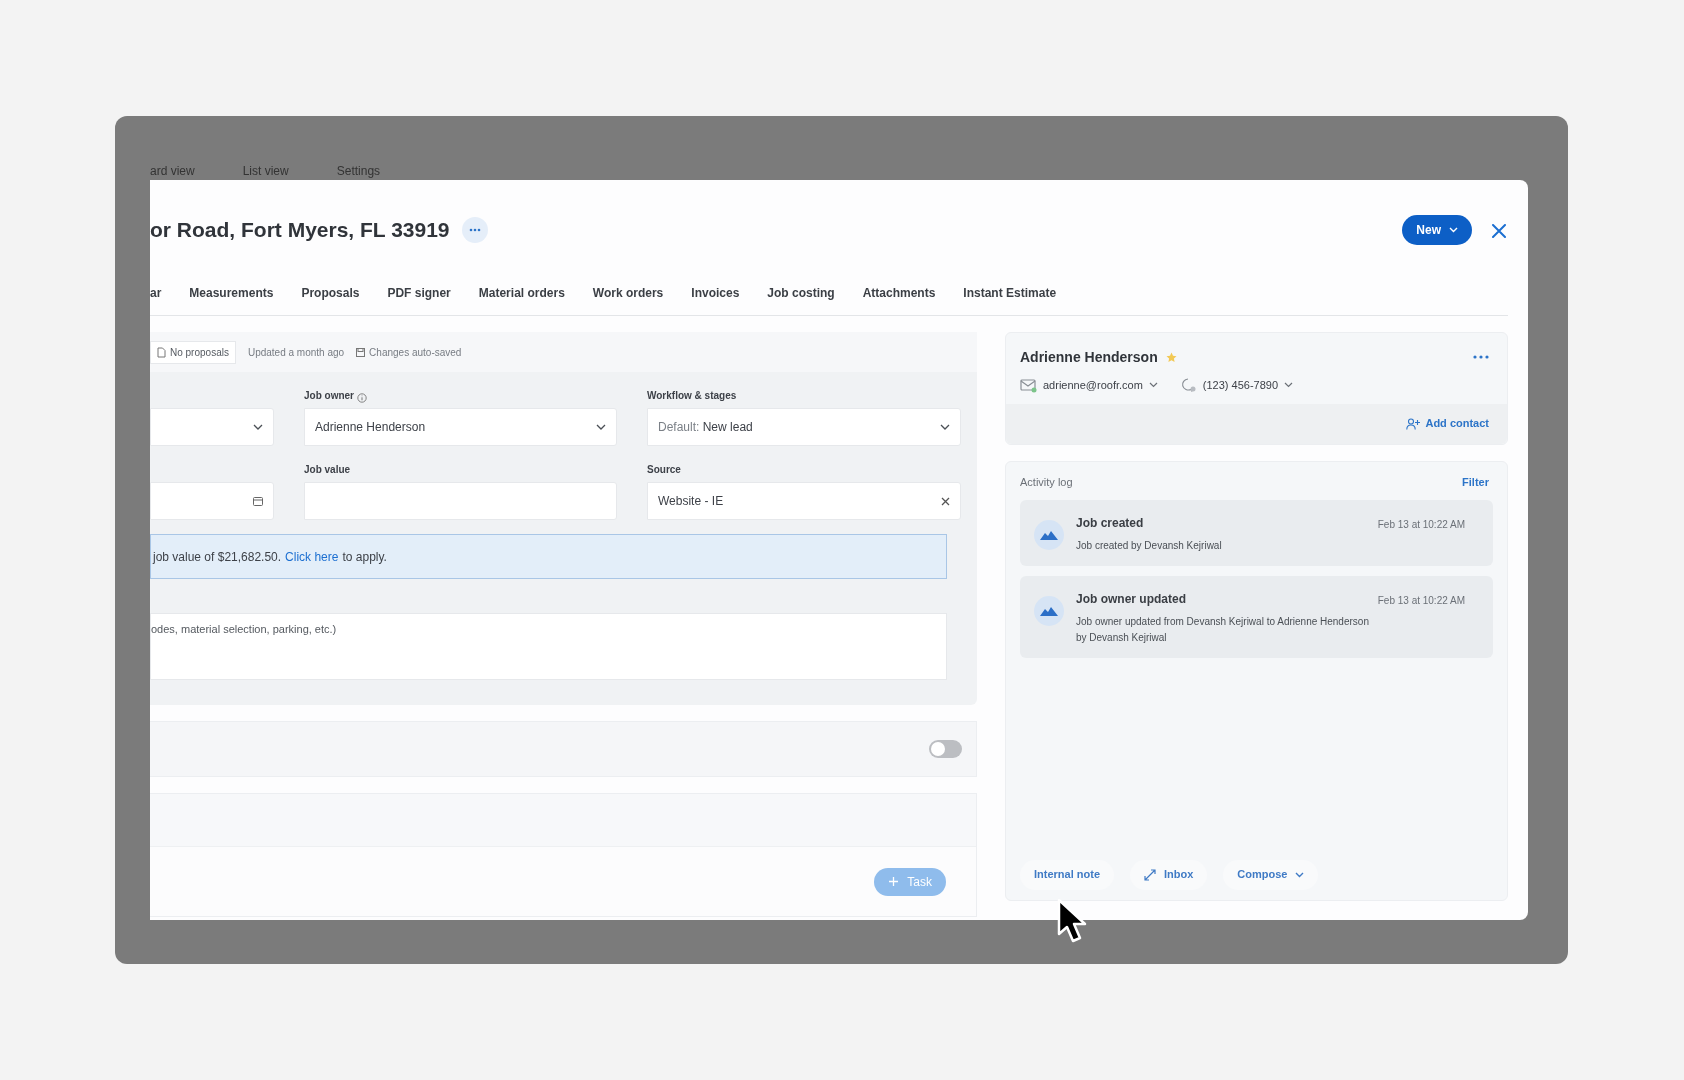 This screenshot has height=1080, width=1684. I want to click on info-icon, so click(362, 398).